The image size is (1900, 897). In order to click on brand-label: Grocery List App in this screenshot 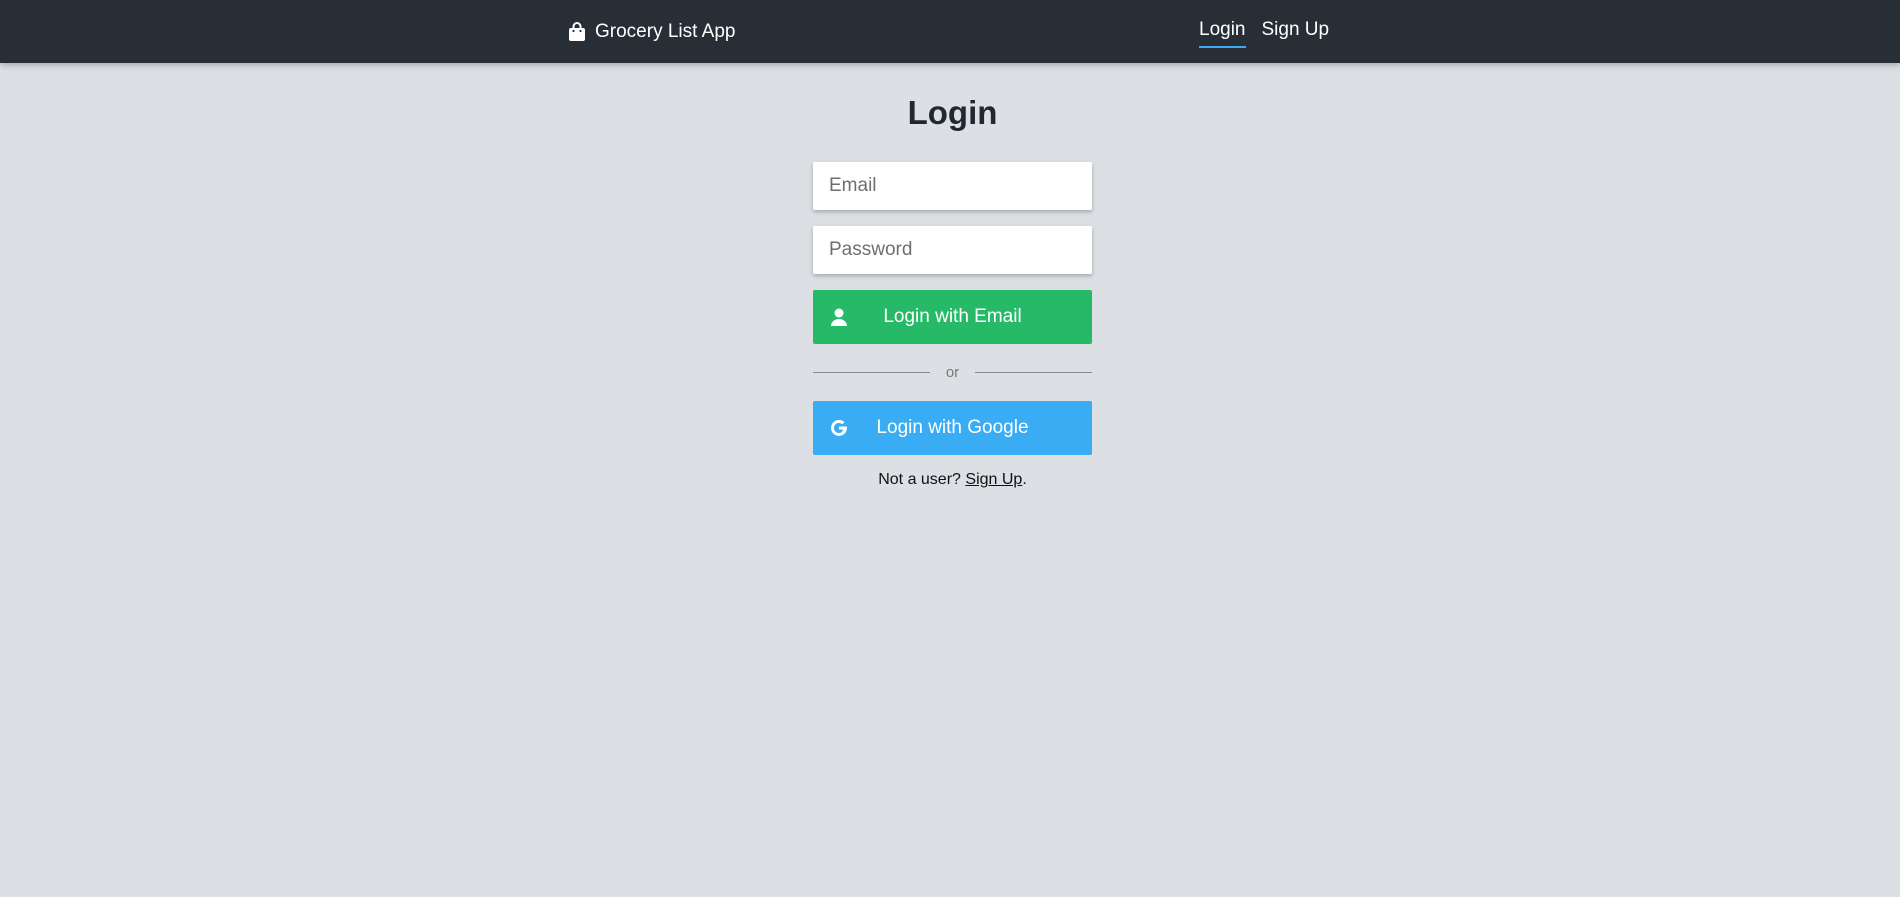, I will do `click(665, 31)`.